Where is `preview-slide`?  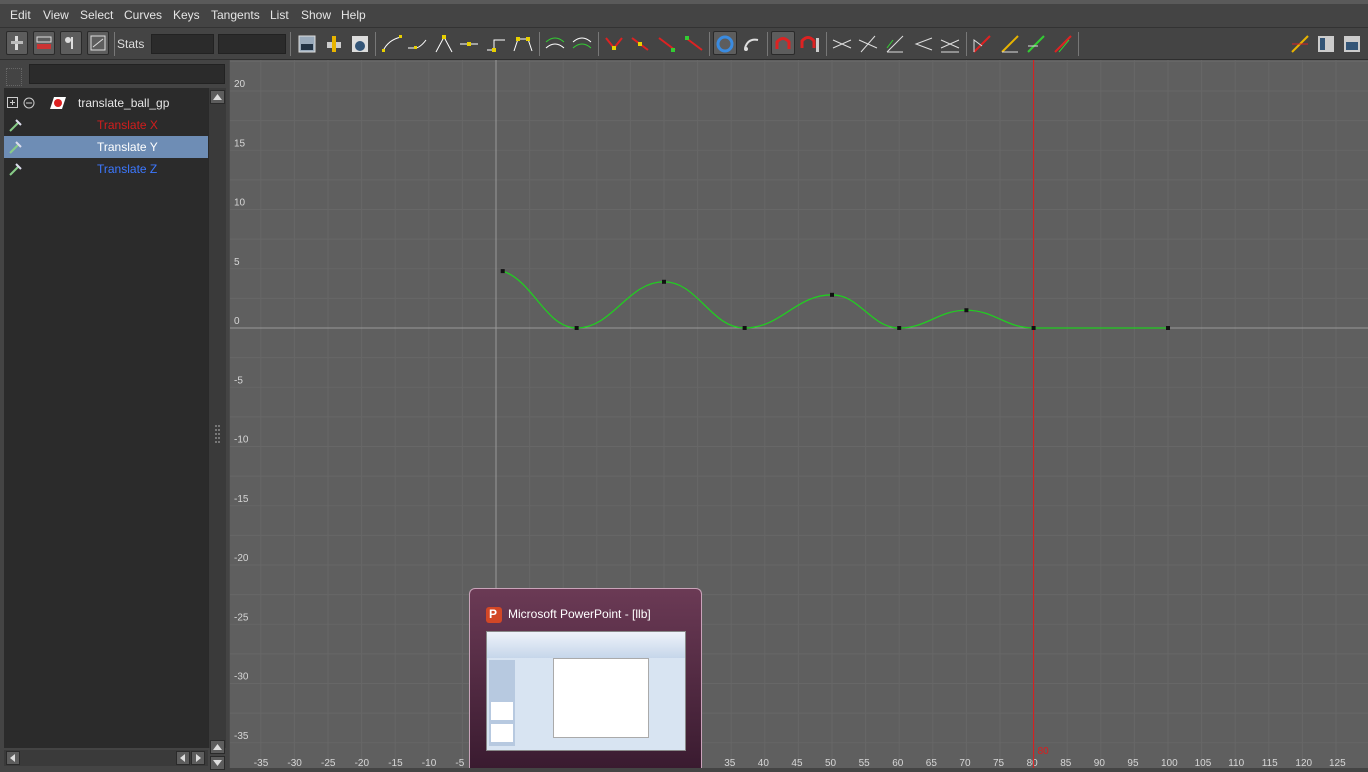
preview-slide is located at coordinates (601, 698).